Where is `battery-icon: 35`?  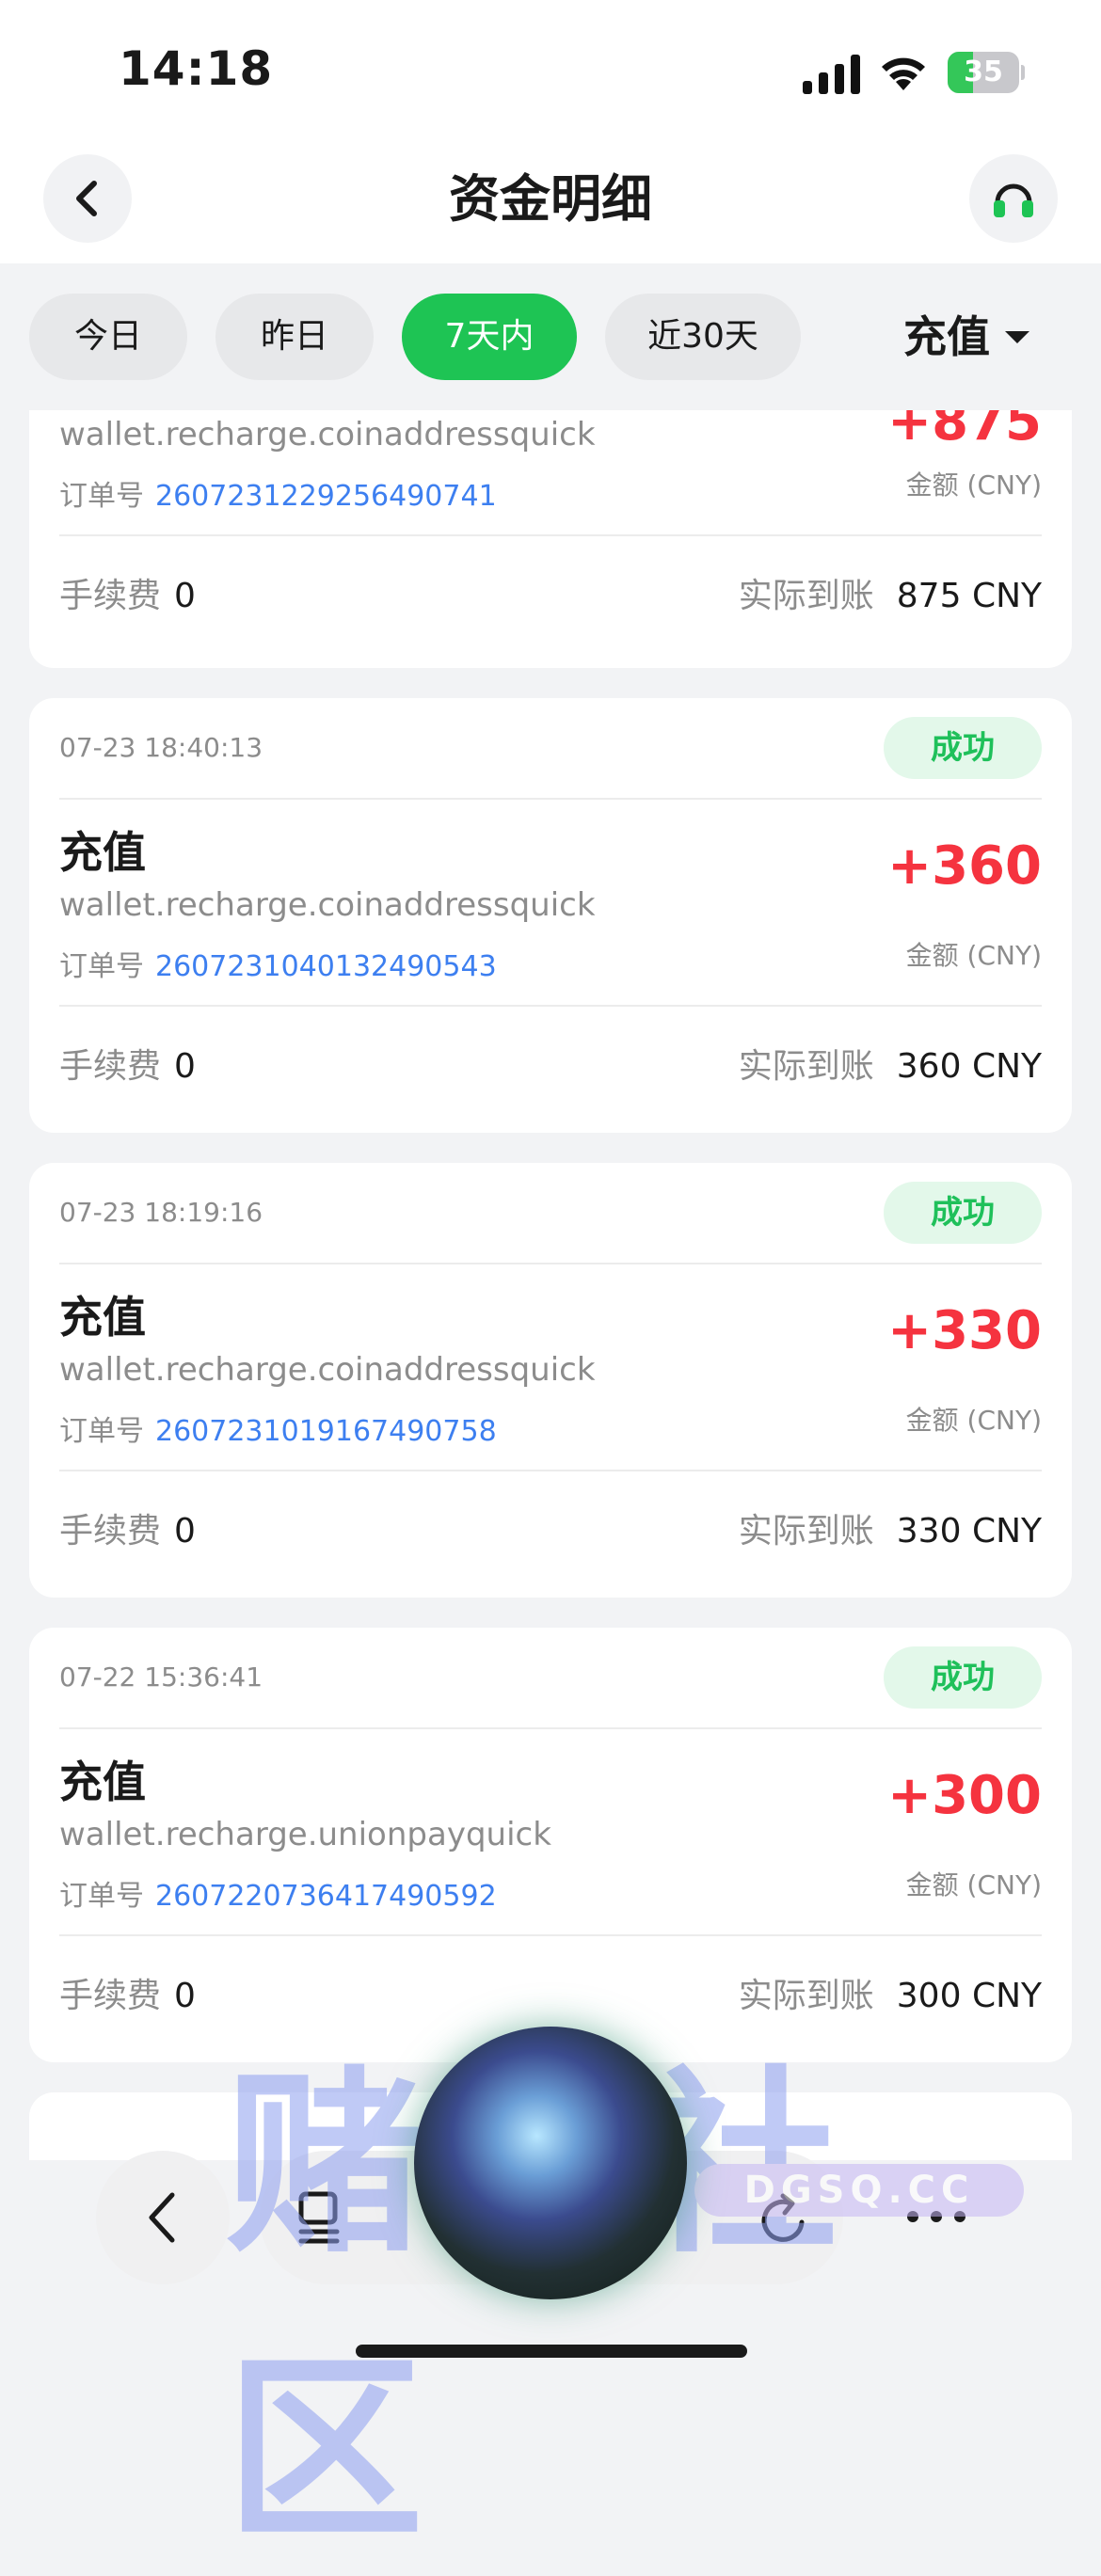
battery-icon: 35 is located at coordinates (986, 72).